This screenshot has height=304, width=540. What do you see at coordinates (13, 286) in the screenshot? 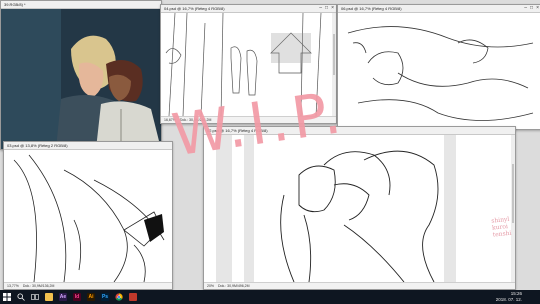
I see `zoom-level: 13,77%` at bounding box center [13, 286].